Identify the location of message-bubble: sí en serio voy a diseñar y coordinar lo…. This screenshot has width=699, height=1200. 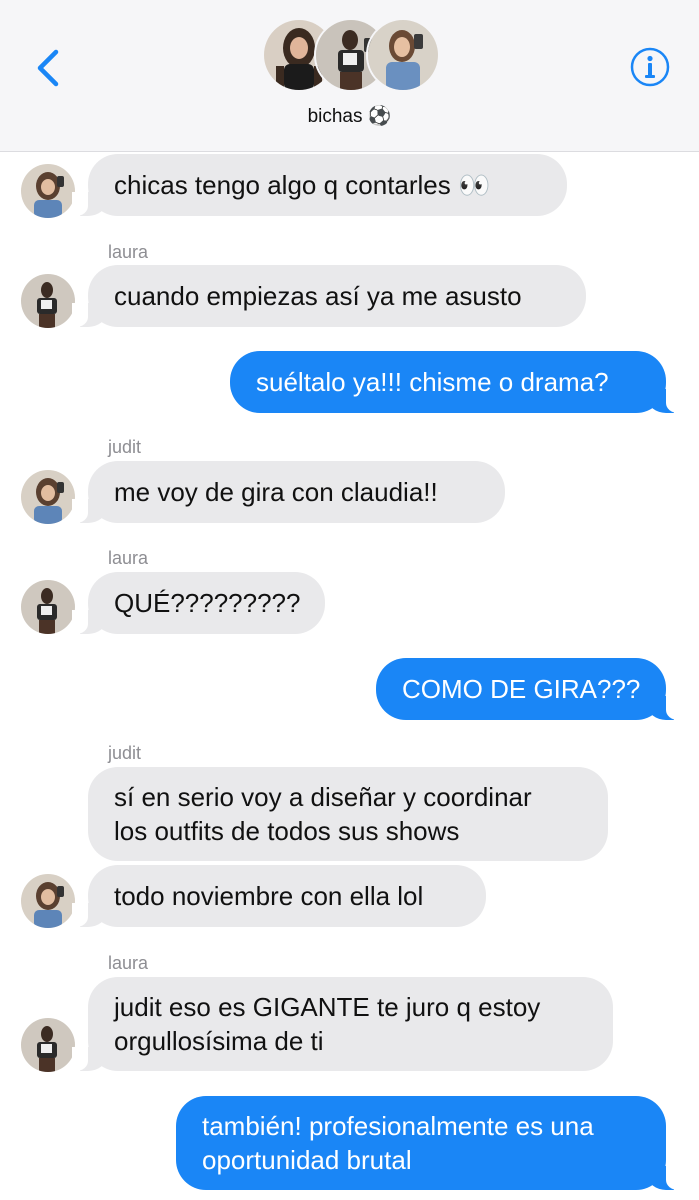
(348, 814).